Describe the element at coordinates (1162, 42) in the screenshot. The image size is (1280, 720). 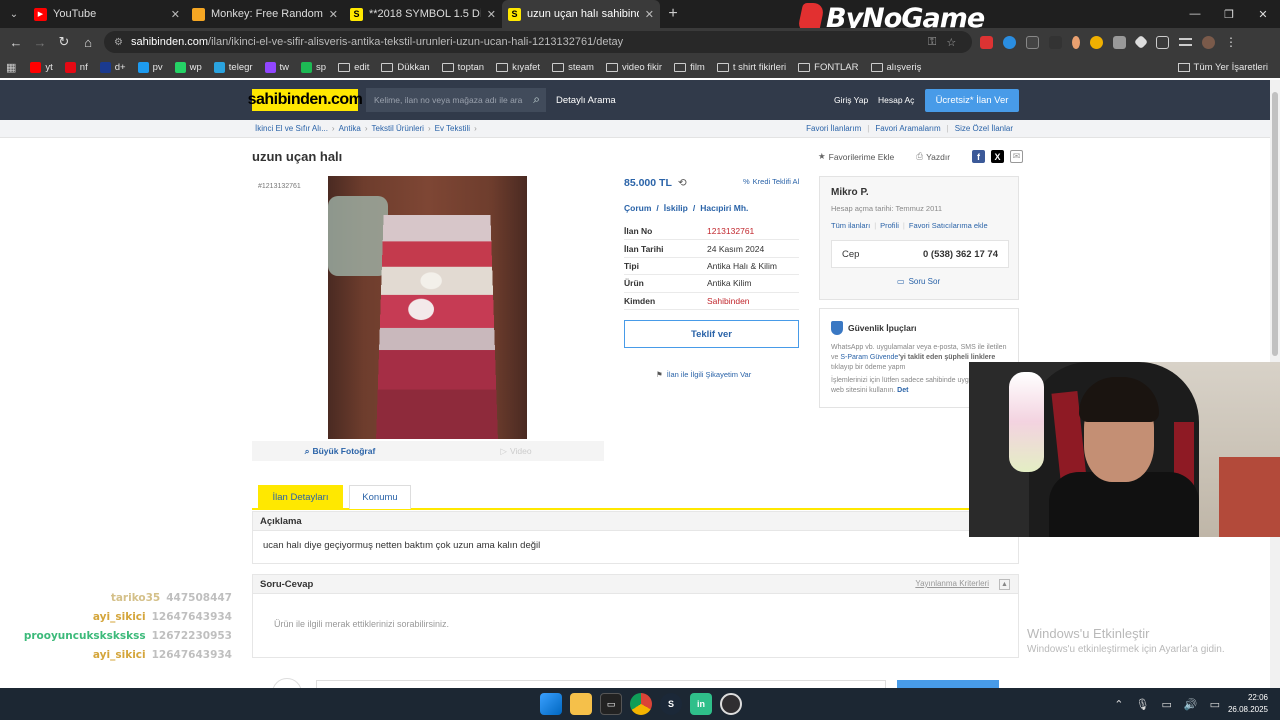
I see `extensions-puzzle-icon` at that location.